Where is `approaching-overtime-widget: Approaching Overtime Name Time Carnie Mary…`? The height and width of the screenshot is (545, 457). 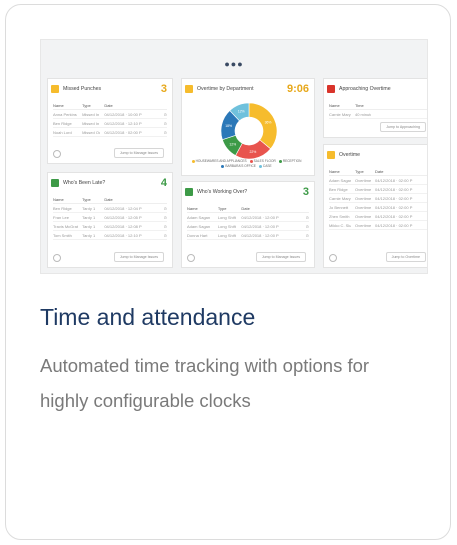
approaching-overtime-widget: Approaching Overtime Name Time Carnie Mary… is located at coordinates (375, 108).